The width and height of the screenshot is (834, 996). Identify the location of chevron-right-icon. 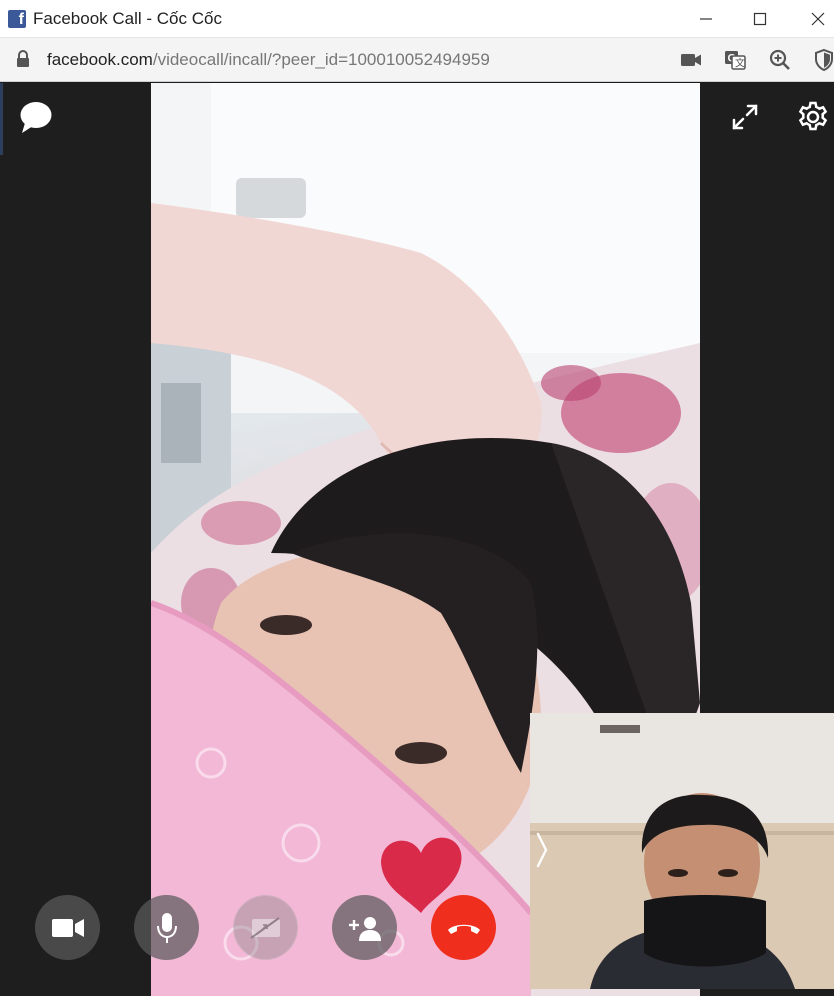
(542, 850).